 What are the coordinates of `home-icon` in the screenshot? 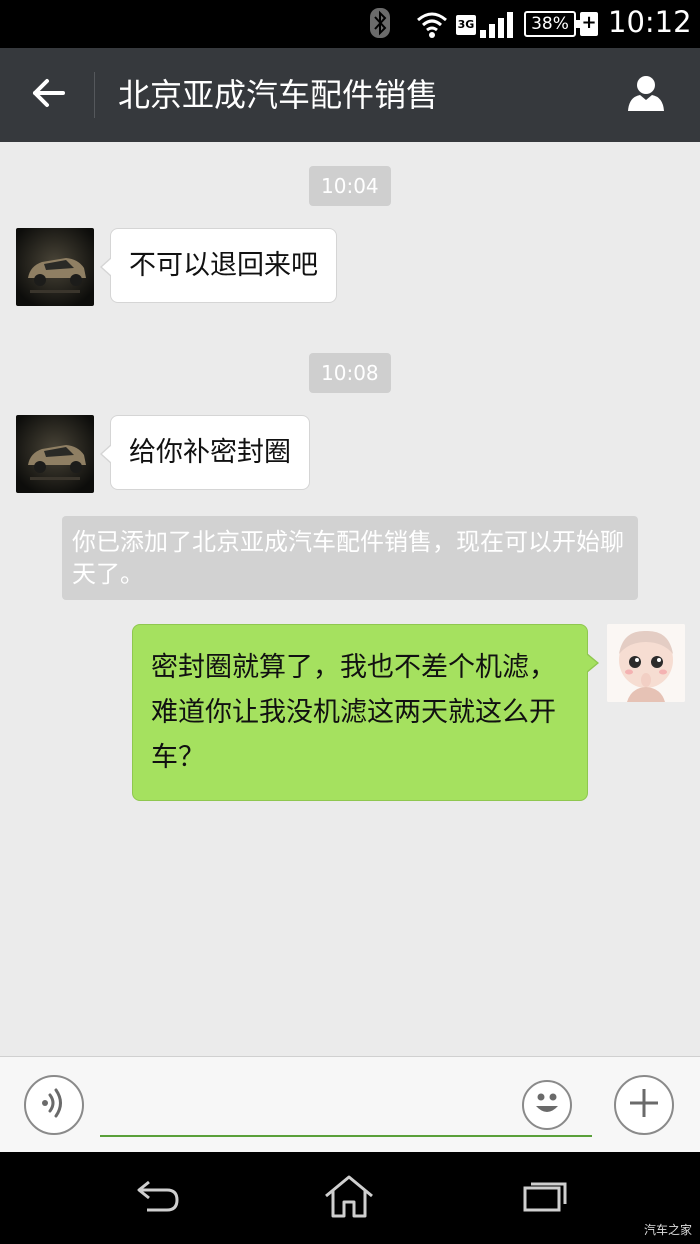 It's located at (349, 1198).